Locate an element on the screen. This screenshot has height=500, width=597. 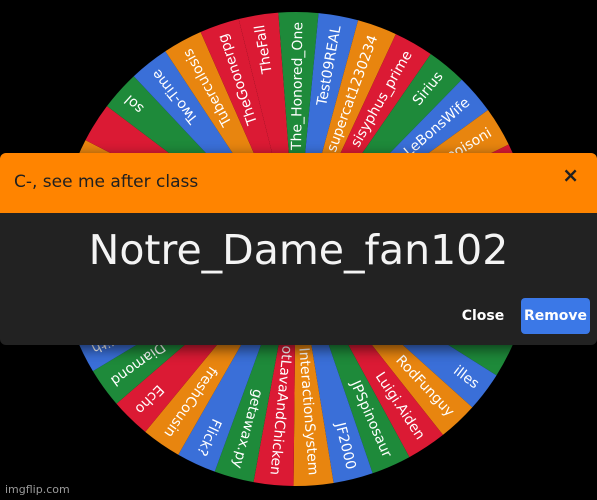
modal-header: C-, see me after class × is located at coordinates (298, 183).